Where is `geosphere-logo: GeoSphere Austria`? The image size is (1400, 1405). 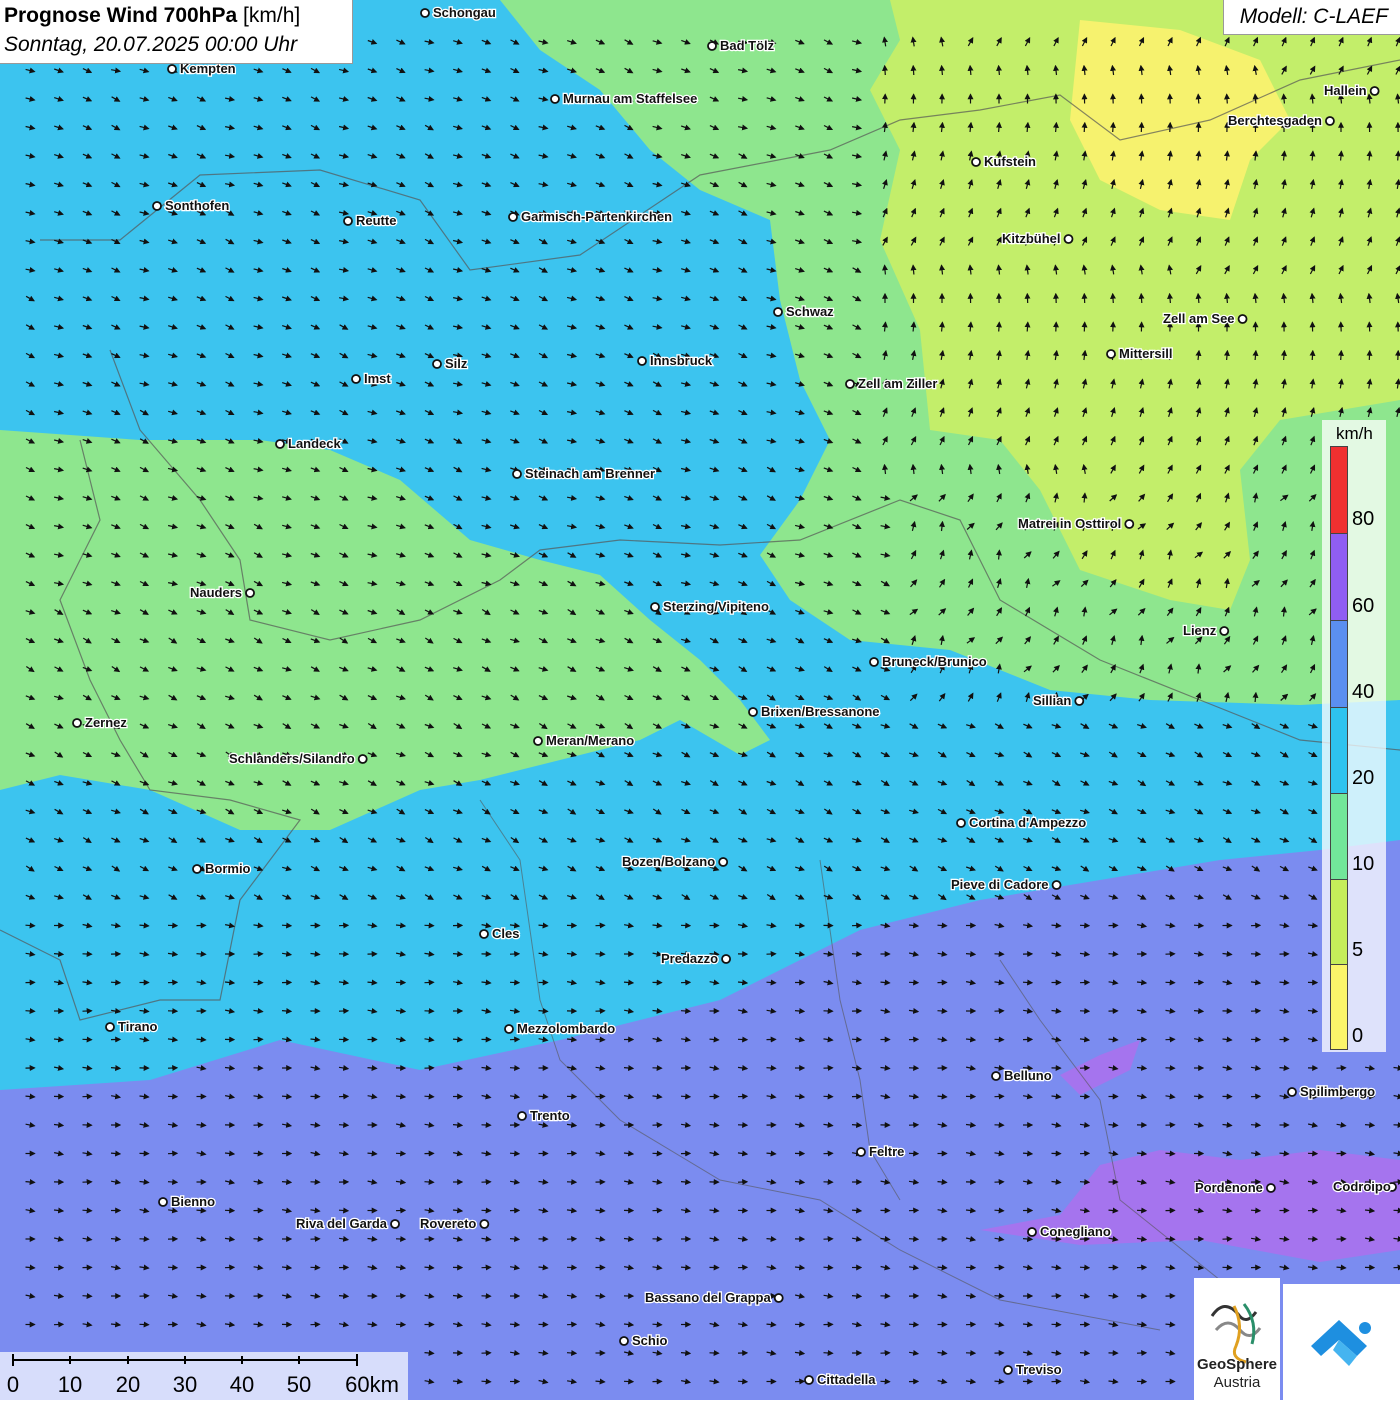
geosphere-logo: GeoSphere Austria is located at coordinates (1237, 1339).